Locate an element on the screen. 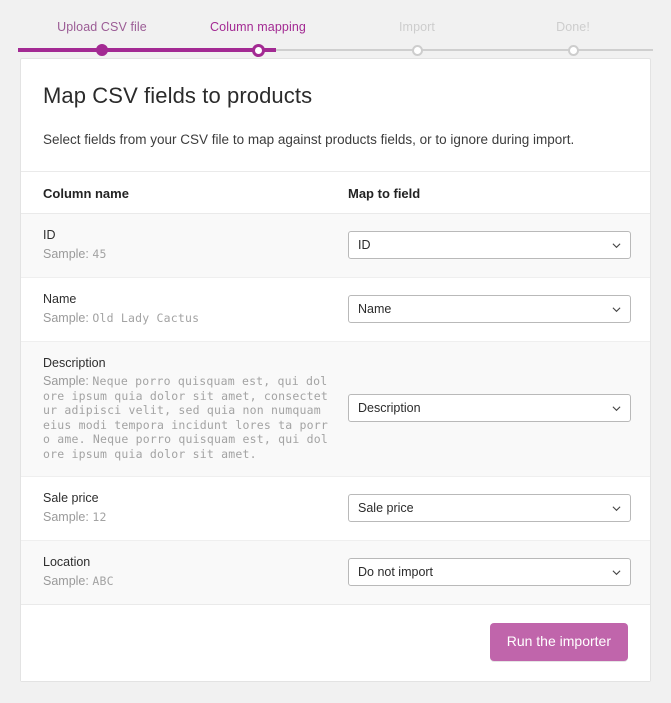 Image resolution: width=671 pixels, height=703 pixels. csv-column-name: Sale price is located at coordinates (71, 497).